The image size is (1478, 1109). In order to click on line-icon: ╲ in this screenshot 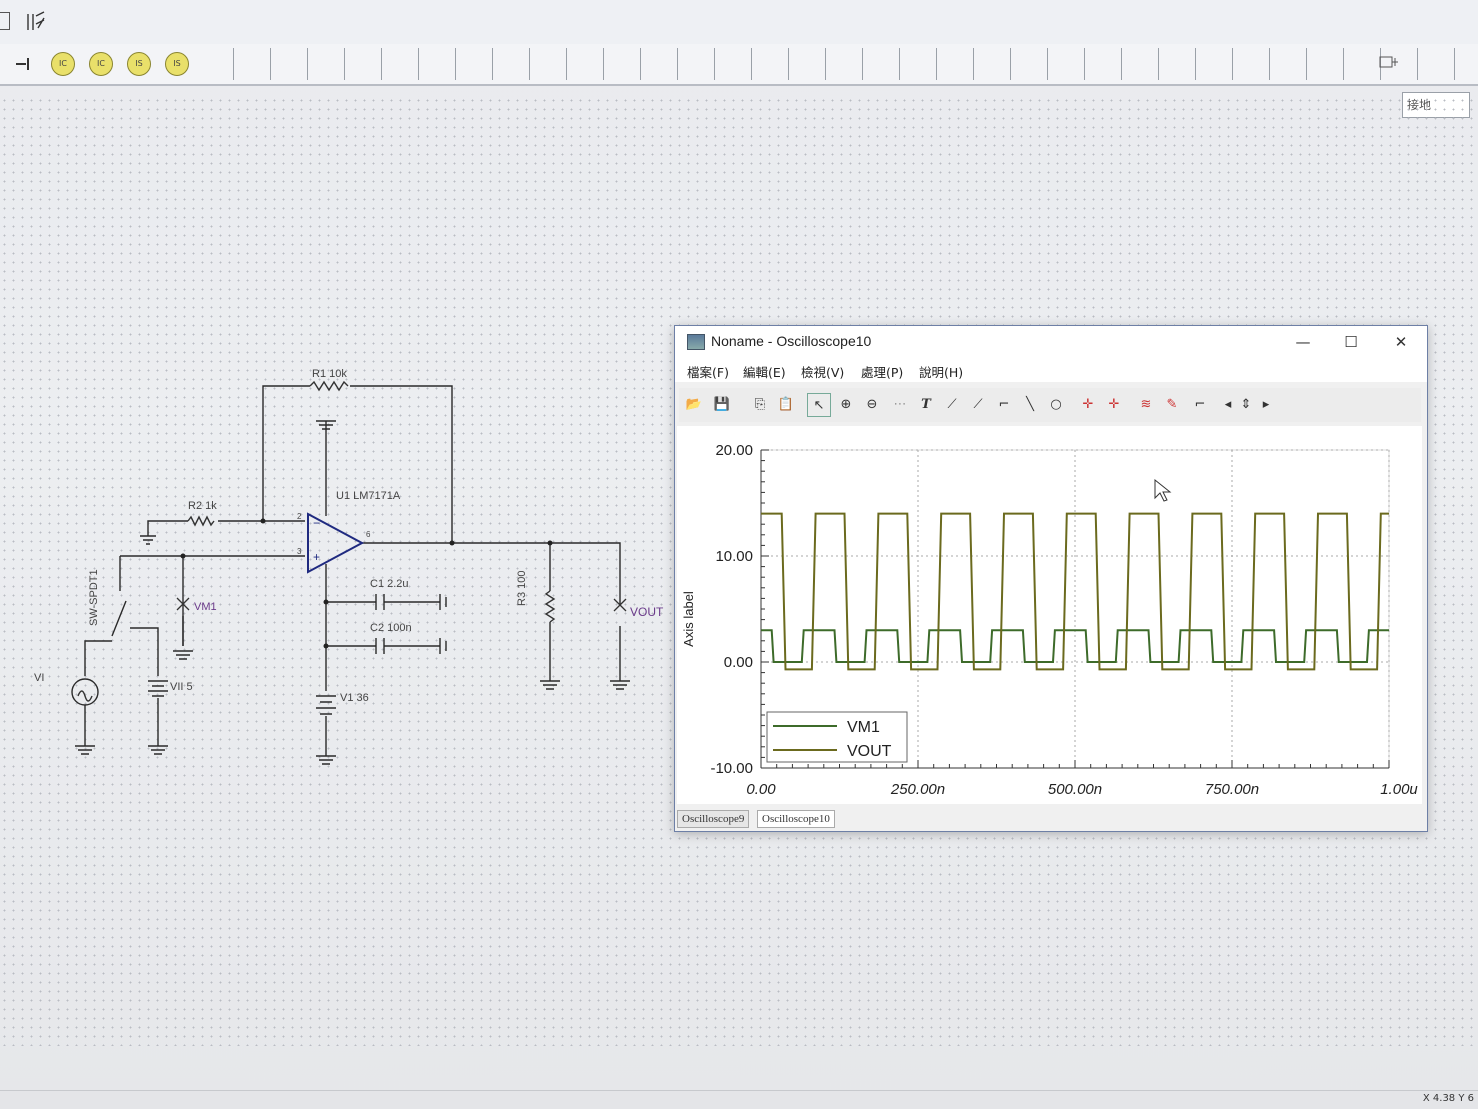, I will do `click(1030, 404)`.